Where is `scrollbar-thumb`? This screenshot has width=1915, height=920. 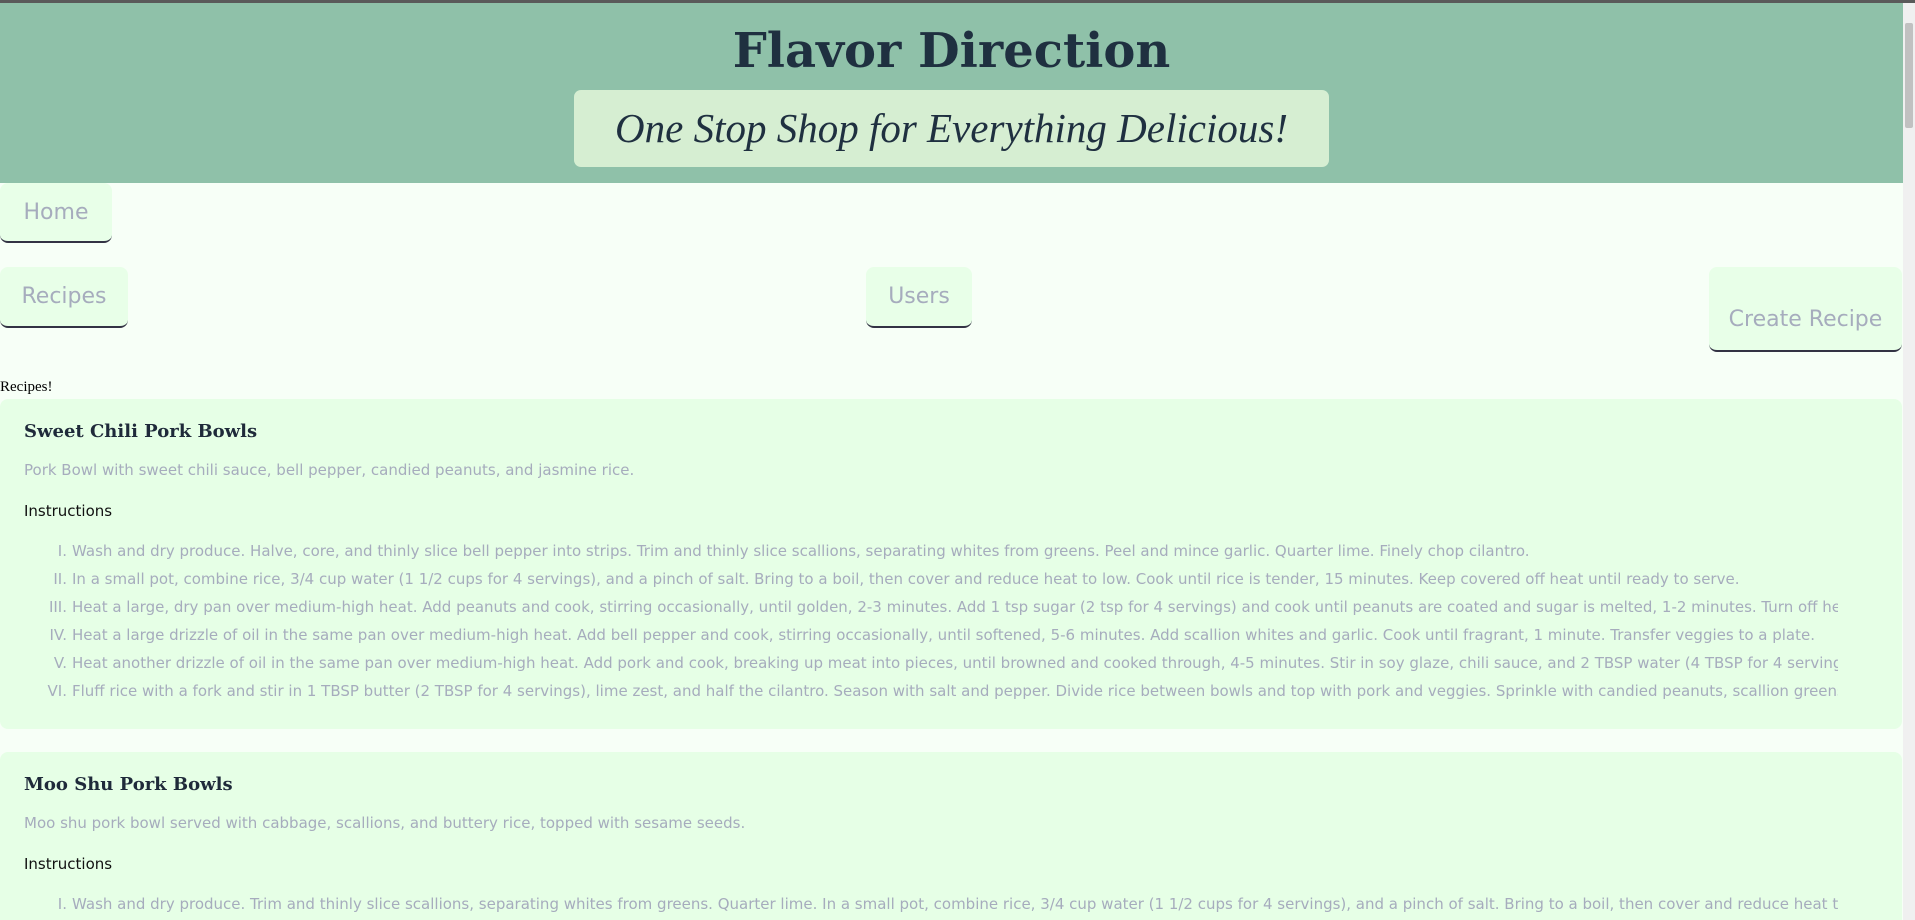 scrollbar-thumb is located at coordinates (1909, 75).